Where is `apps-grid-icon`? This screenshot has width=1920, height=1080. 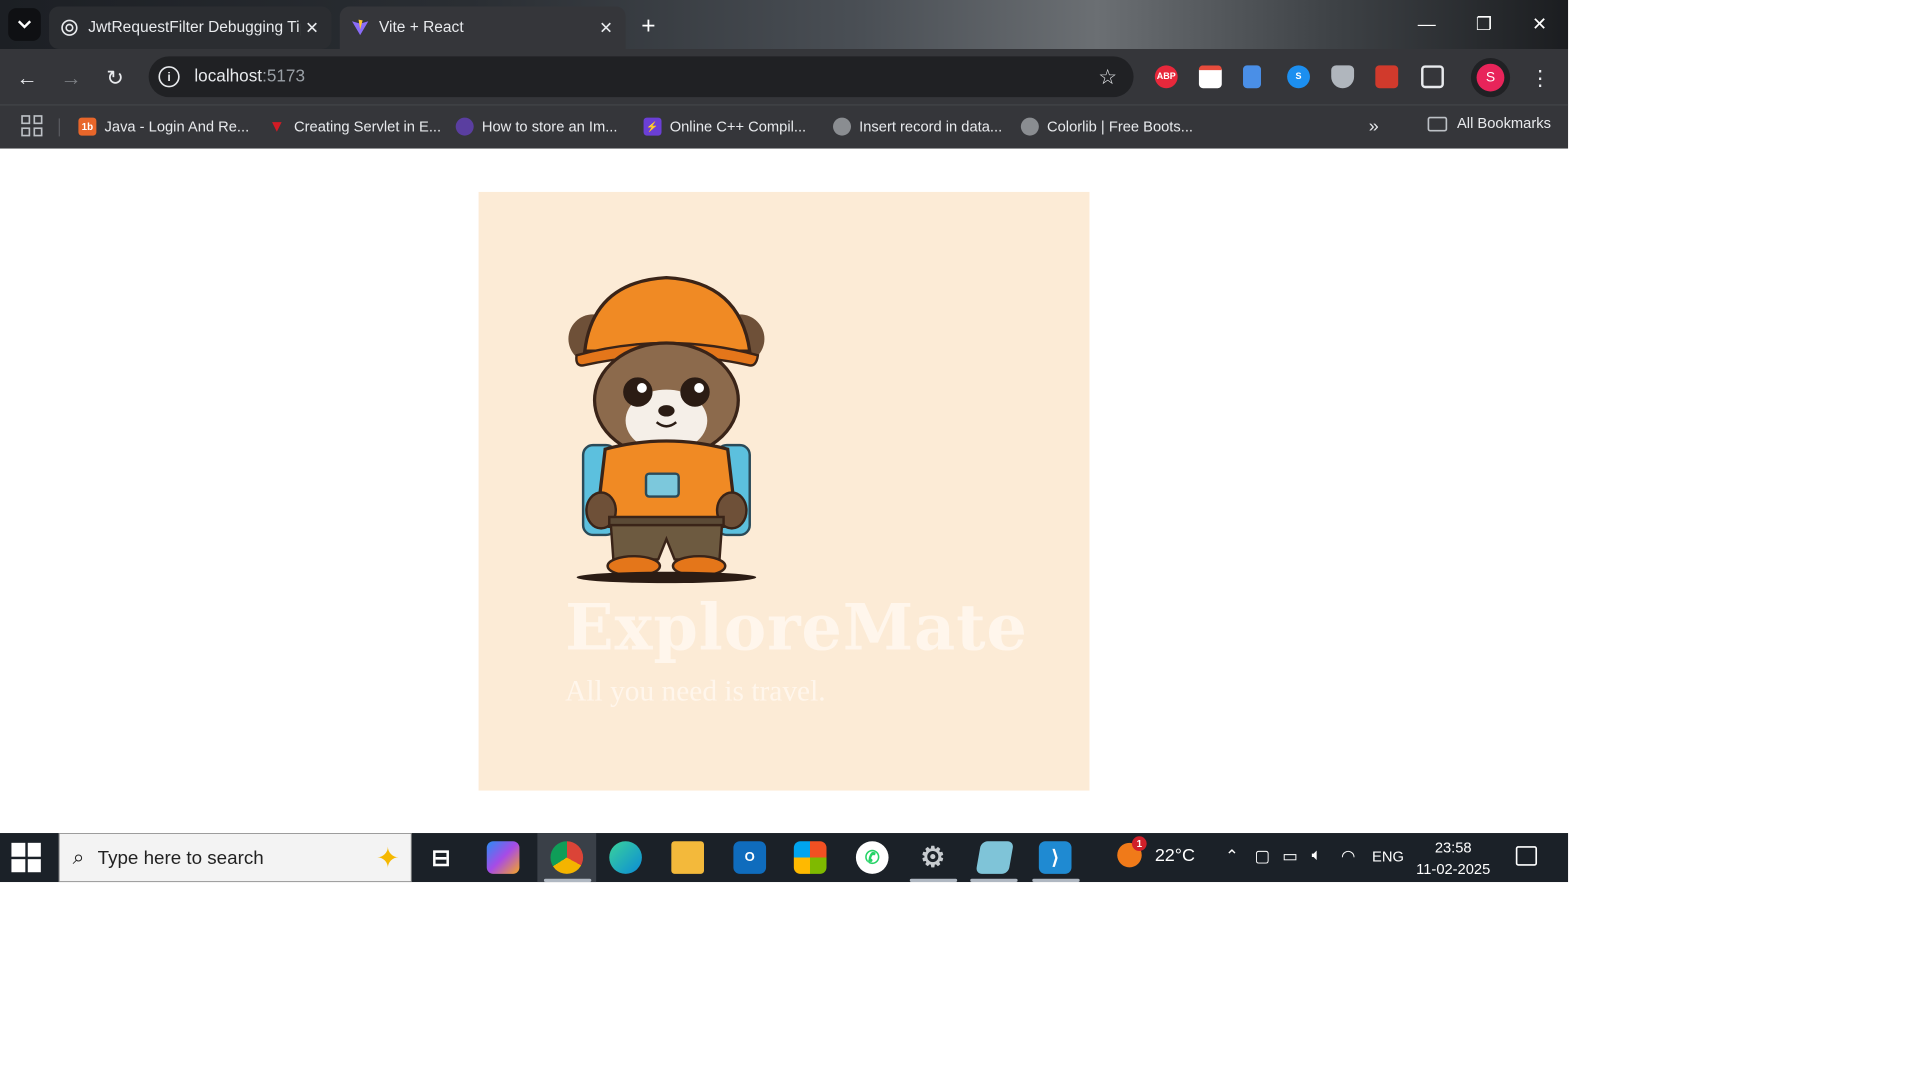 apps-grid-icon is located at coordinates (32, 126).